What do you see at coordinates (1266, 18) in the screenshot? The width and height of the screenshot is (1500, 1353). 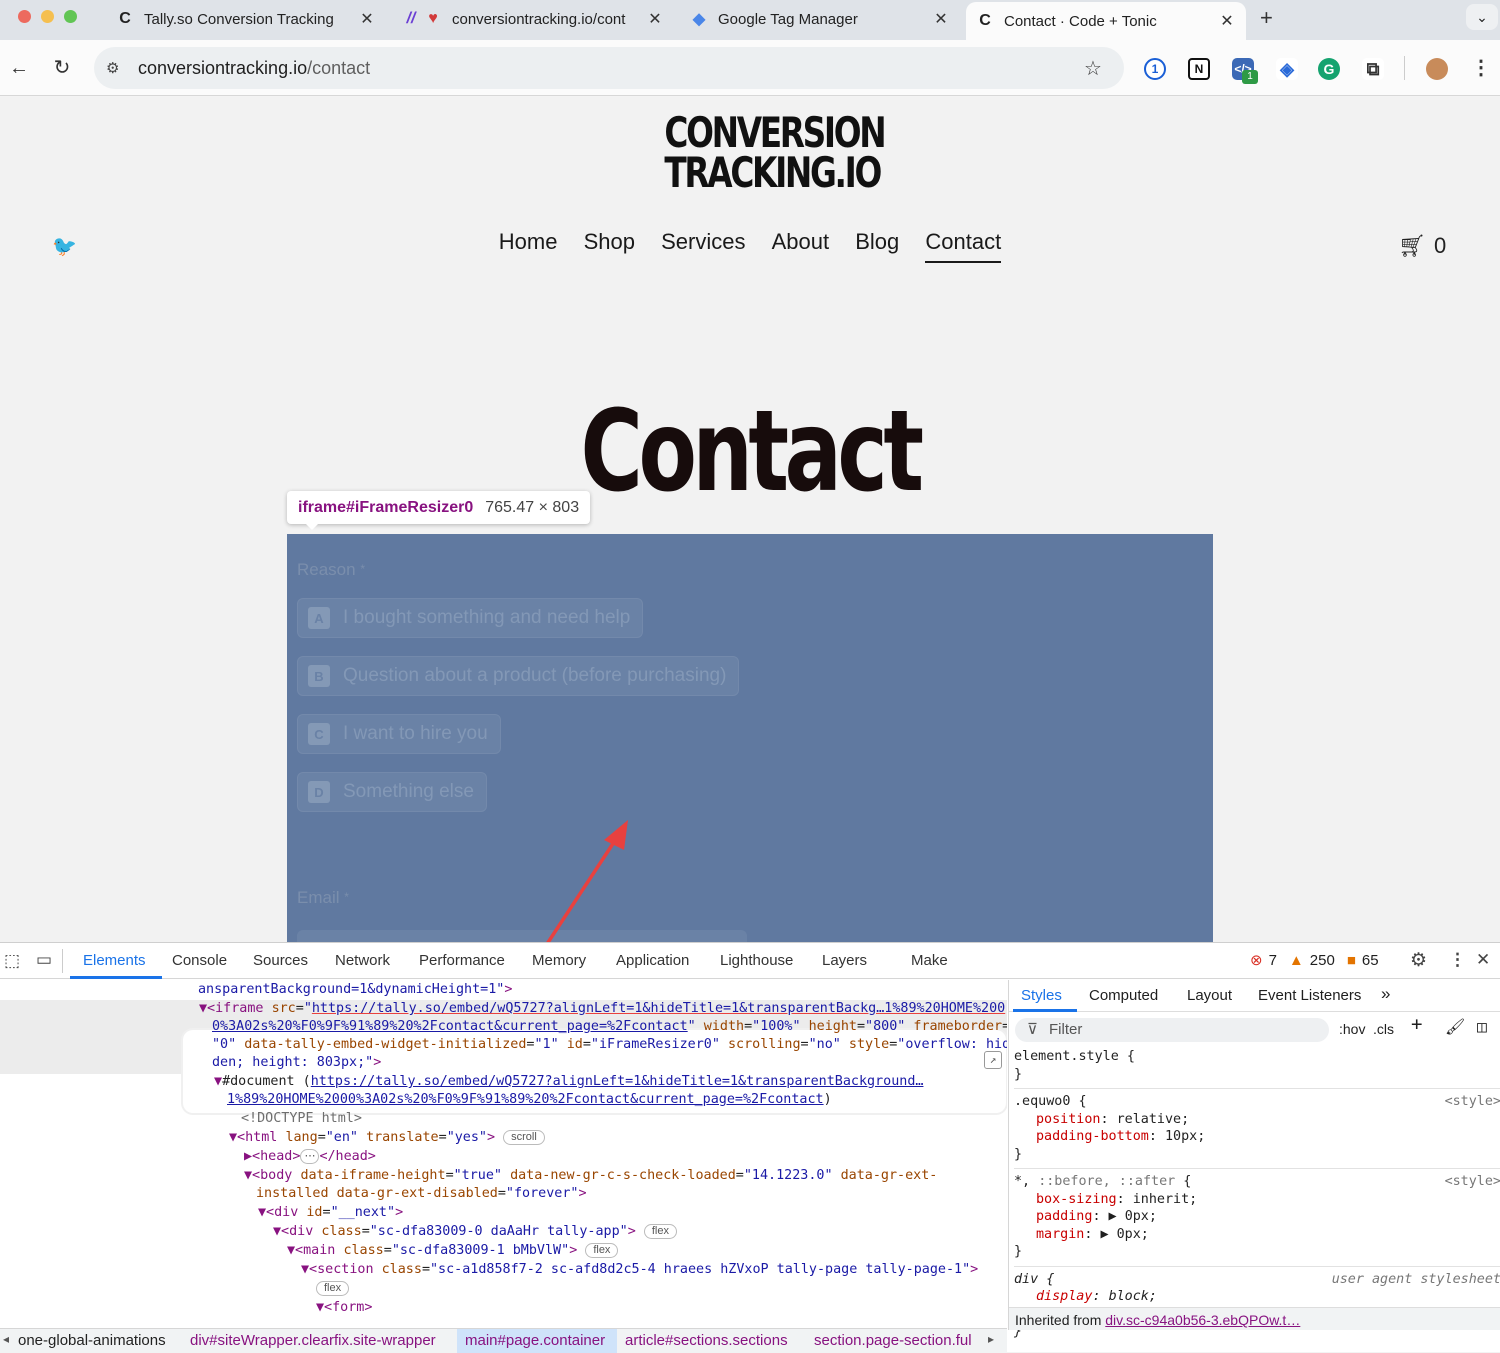 I see `new-tab-button: +` at bounding box center [1266, 18].